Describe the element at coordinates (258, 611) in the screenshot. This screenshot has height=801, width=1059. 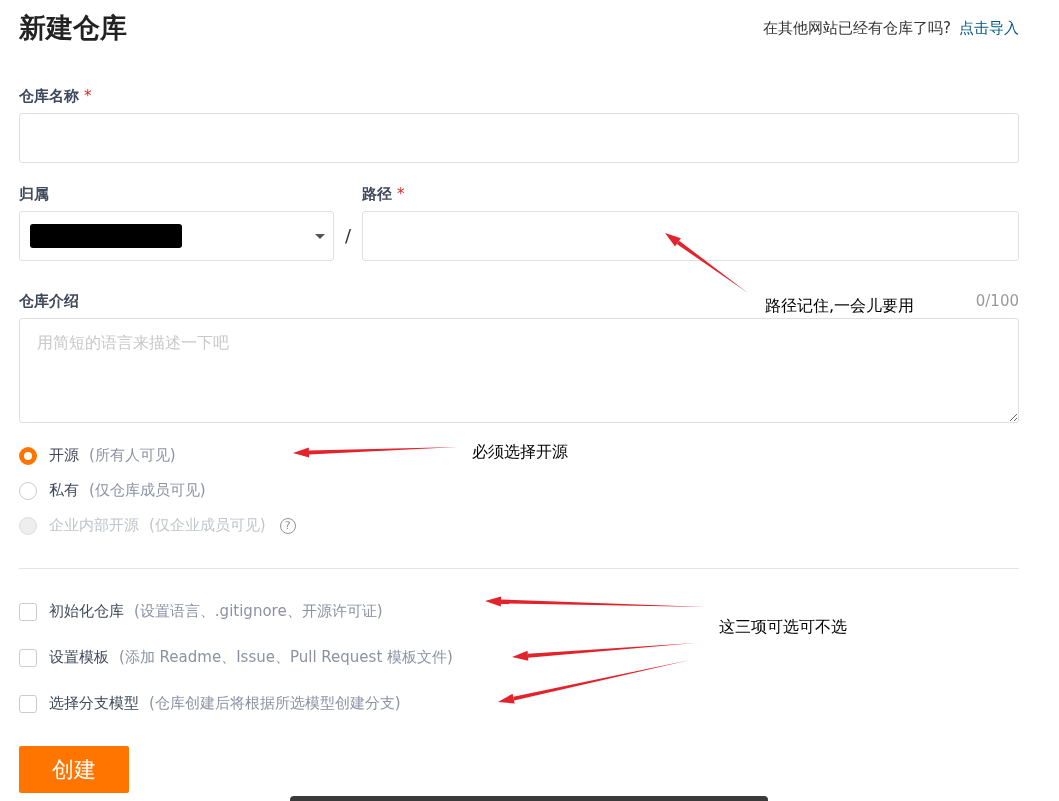
I see `option-hint: (设置语言、.gitignore、开源许可证)` at that location.